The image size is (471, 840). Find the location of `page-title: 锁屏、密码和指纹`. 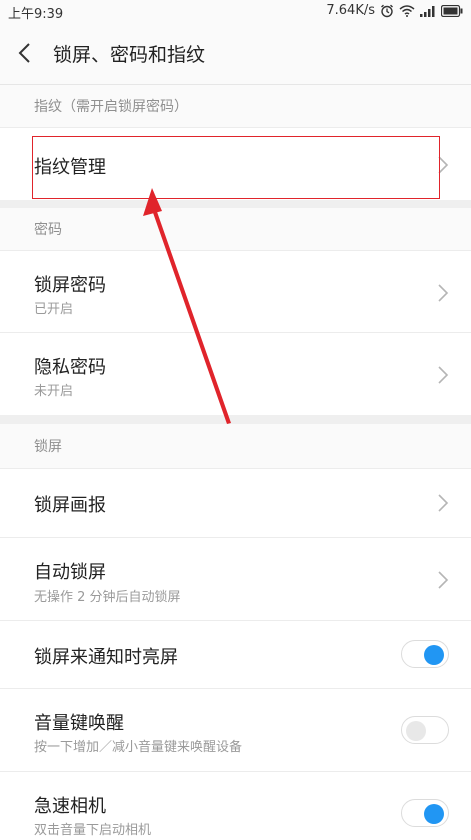

page-title: 锁屏、密码和指纹 is located at coordinates (129, 55).